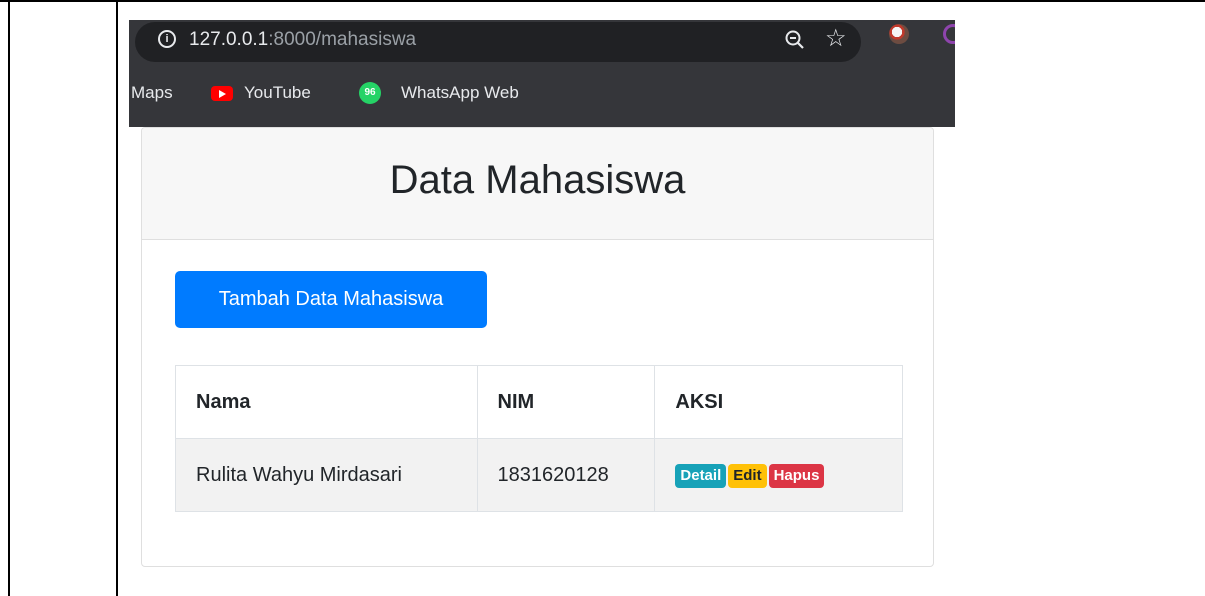  Describe the element at coordinates (836, 39) in the screenshot. I see `bookmark-star-icon: ☆` at that location.